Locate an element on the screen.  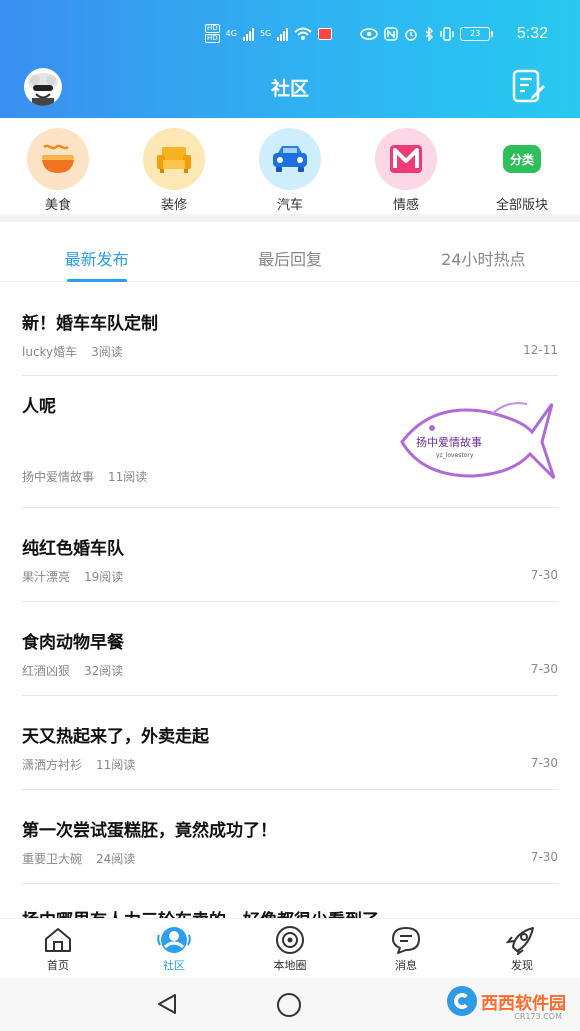
notification-icon is located at coordinates (325, 33).